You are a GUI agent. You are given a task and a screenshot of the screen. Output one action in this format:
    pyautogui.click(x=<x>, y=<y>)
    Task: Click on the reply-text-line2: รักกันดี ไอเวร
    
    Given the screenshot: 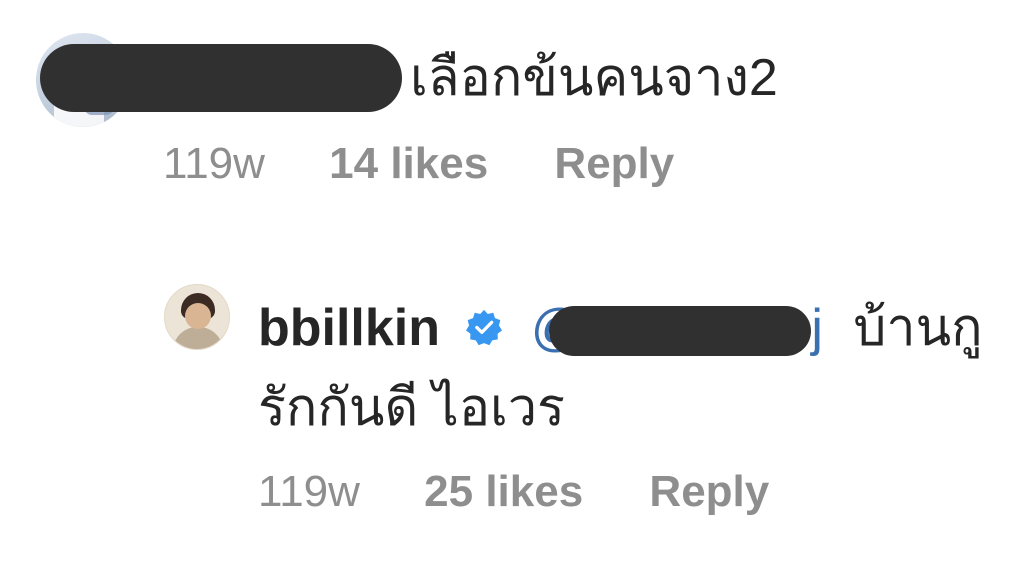 What is the action you would take?
    pyautogui.click(x=411, y=408)
    